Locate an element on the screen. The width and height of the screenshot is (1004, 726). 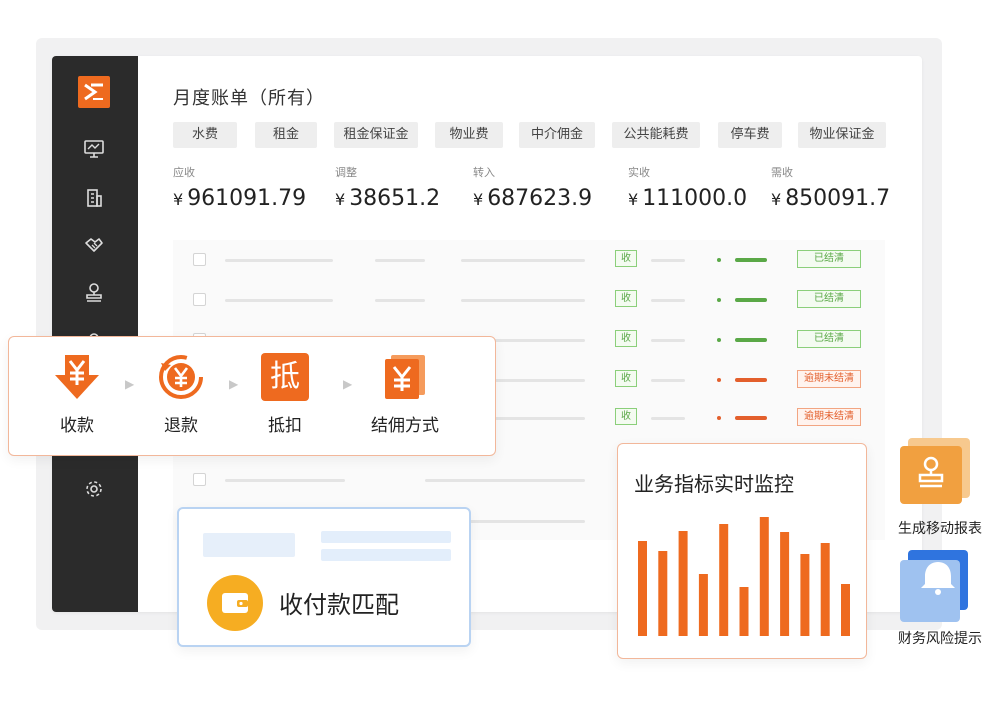
tab-public-energy-fee: 公共能耗费 is located at coordinates (656, 135).